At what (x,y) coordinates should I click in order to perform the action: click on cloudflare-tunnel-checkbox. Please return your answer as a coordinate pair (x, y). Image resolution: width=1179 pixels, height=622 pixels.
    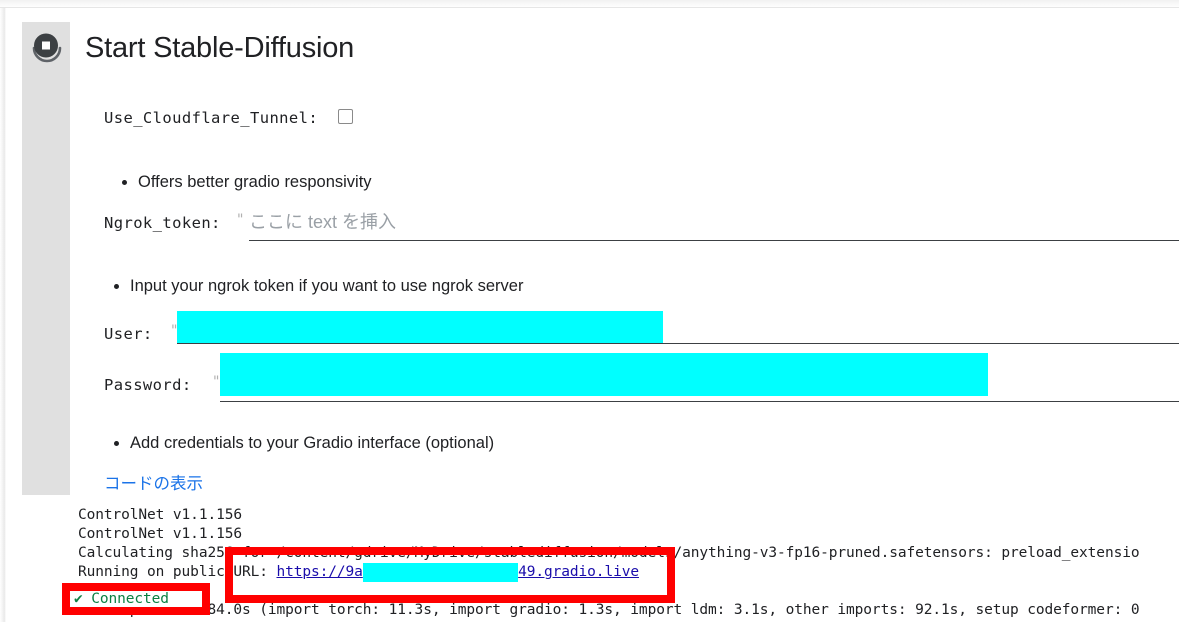
    Looking at the image, I should click on (345, 116).